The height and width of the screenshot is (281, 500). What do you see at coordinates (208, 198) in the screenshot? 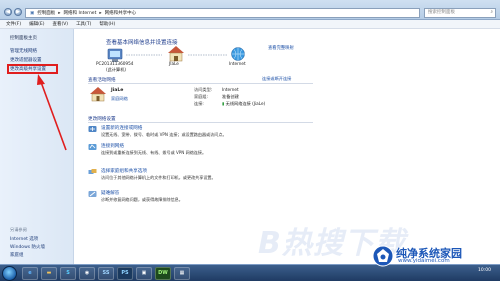
I see `task-troubleshoot: 疑难解答 诊断并修复网络问题，或获得故障排除信息。` at bounding box center [208, 198].